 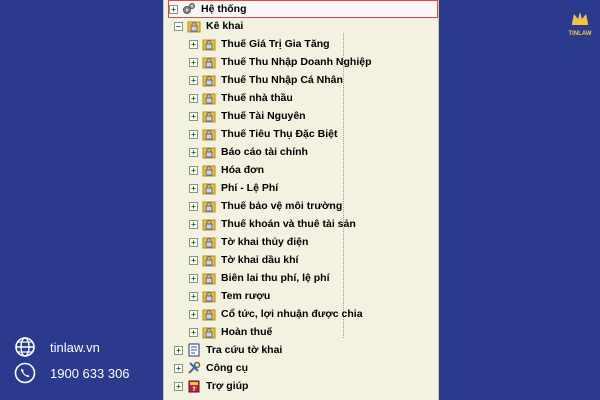 I want to click on tree-item-resource-tax: + Thuế Tài Nguyên, so click(x=247, y=116).